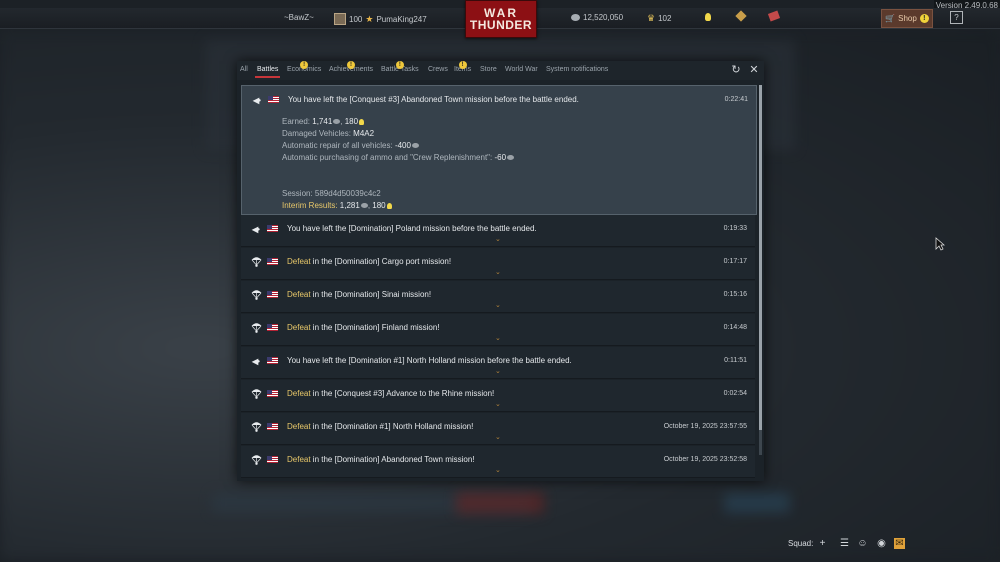 Image resolution: width=1000 pixels, height=562 pixels. I want to click on add-squad-member-icon: +, so click(822, 543).